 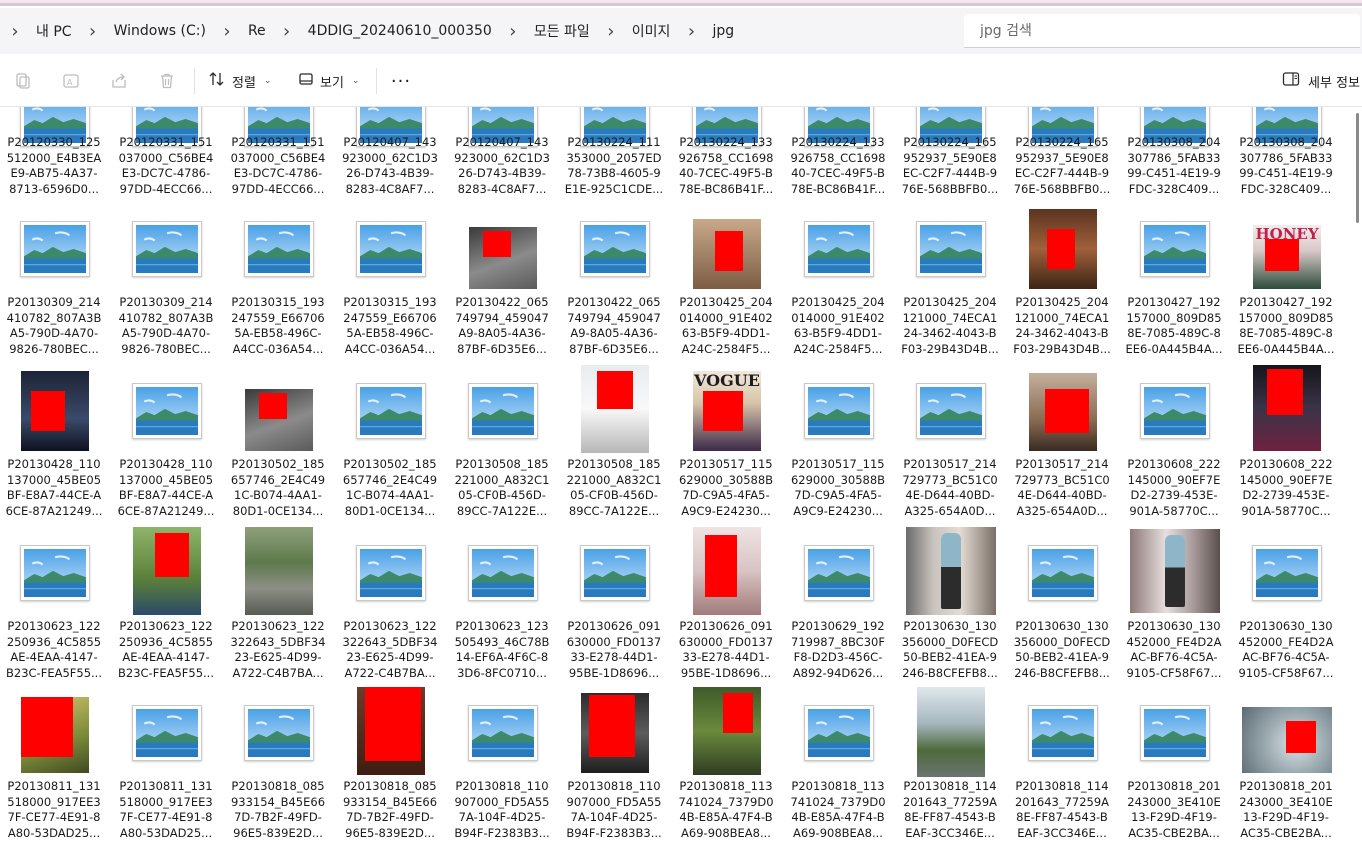 What do you see at coordinates (54, 801) in the screenshot?
I see `file-name-line: 518000_917EE3` at bounding box center [54, 801].